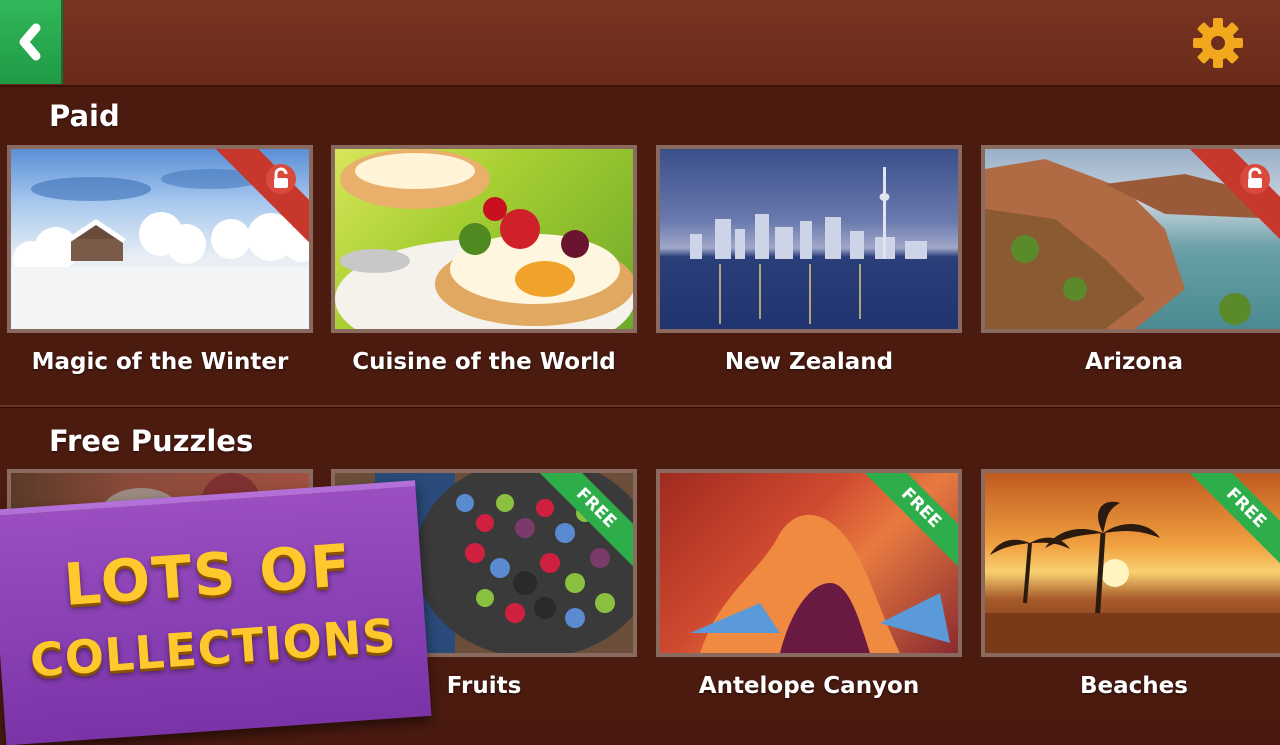 The image size is (1280, 745). Describe the element at coordinates (1134, 686) in the screenshot. I see `tile-label: Beaches` at that location.